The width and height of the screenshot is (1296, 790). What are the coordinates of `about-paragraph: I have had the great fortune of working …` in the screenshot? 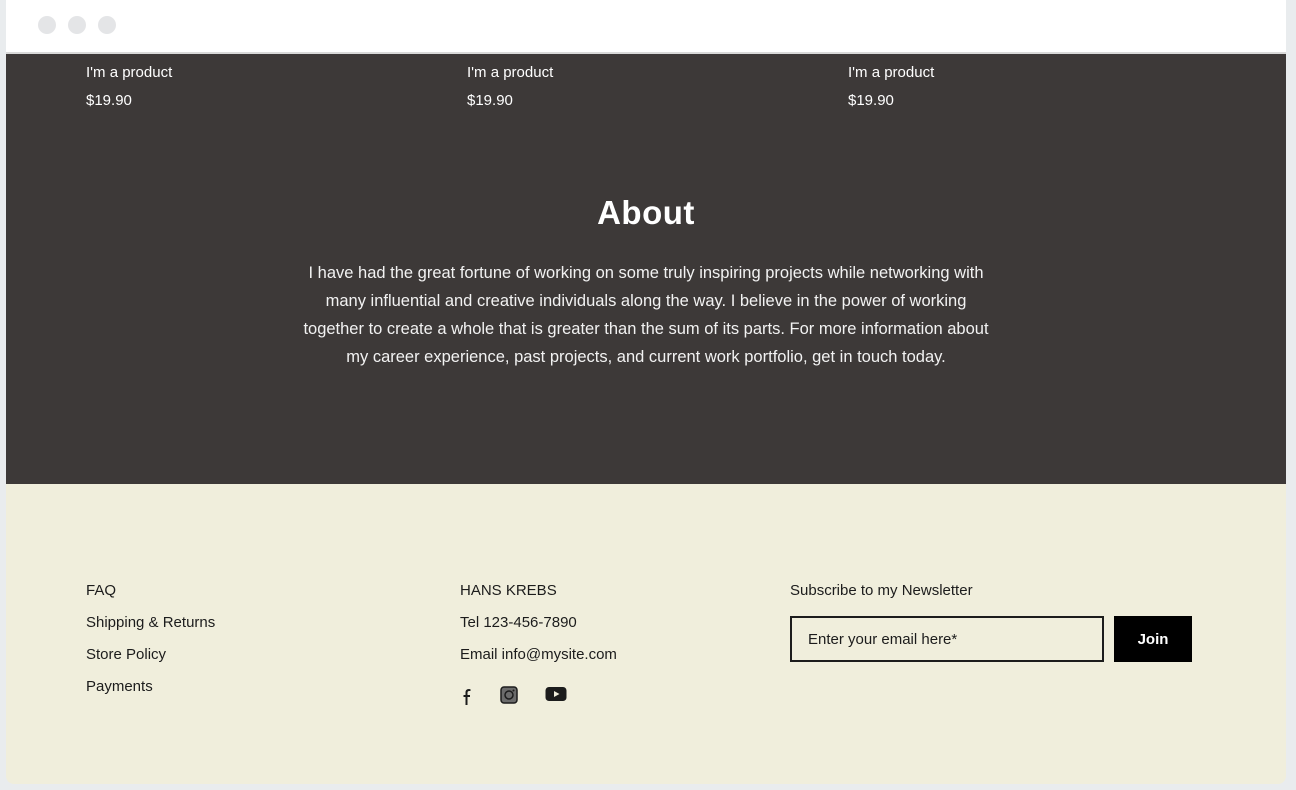 It's located at (646, 315).